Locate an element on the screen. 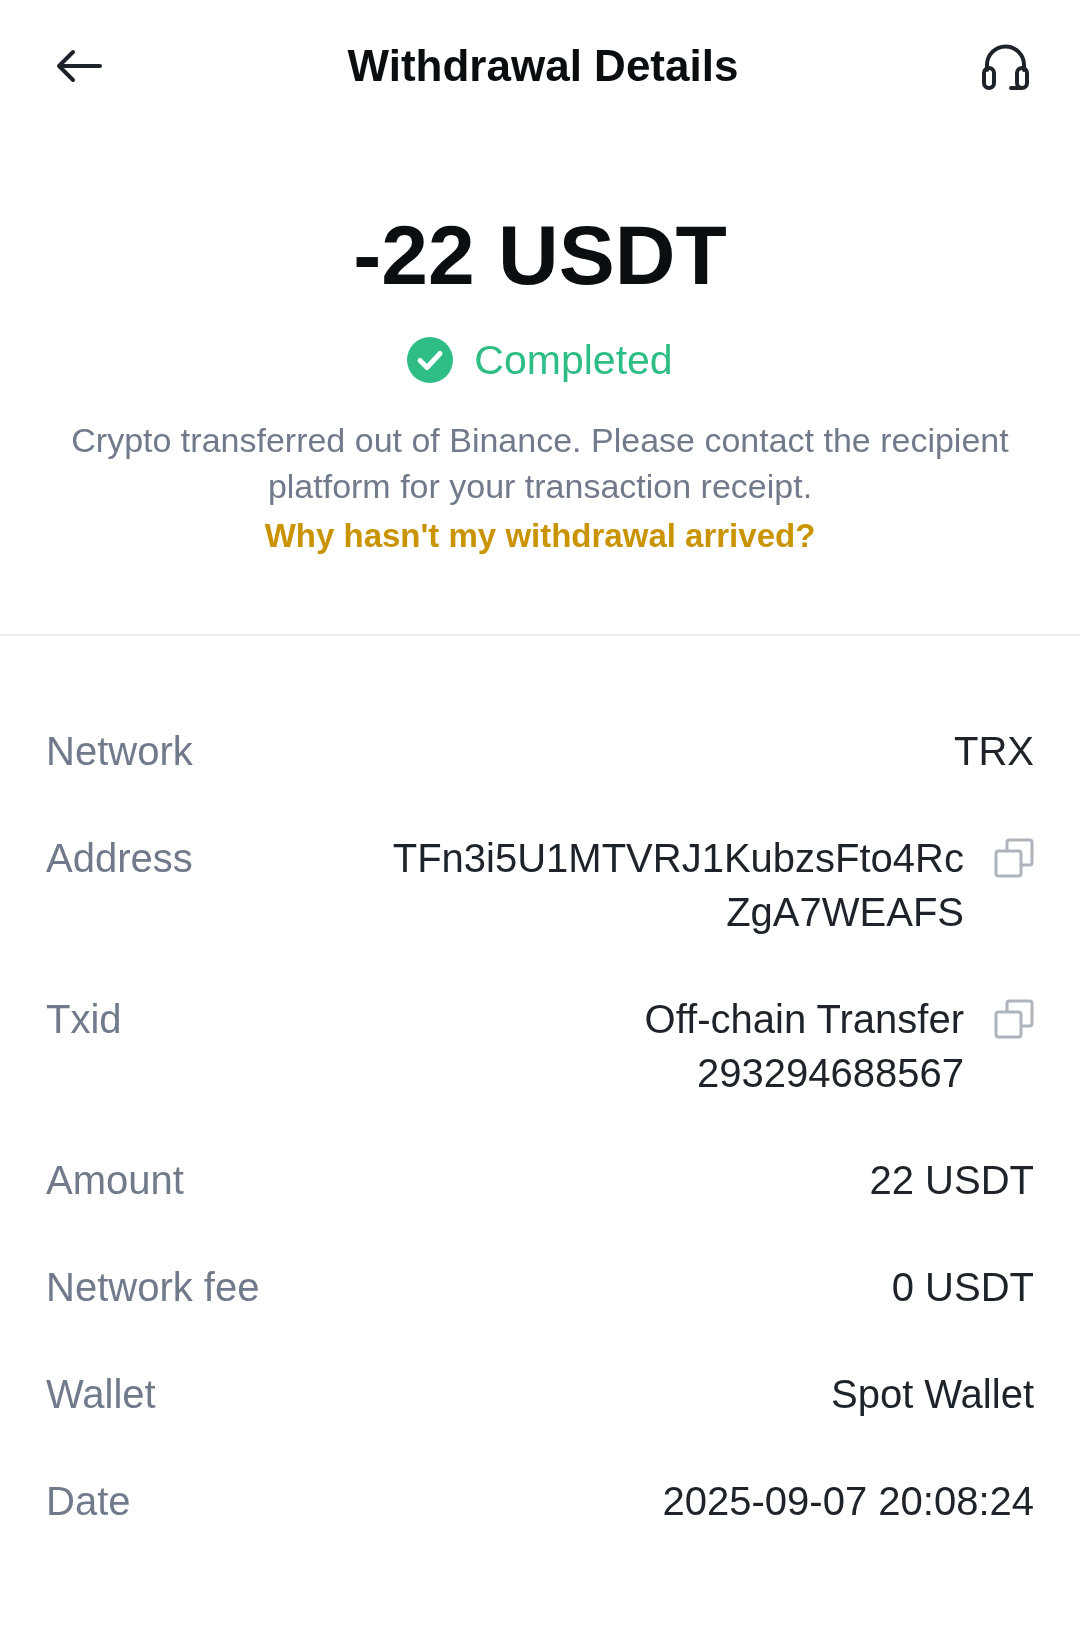 Image resolution: width=1080 pixels, height=1646 pixels. detail-label: Date is located at coordinates (88, 1501).